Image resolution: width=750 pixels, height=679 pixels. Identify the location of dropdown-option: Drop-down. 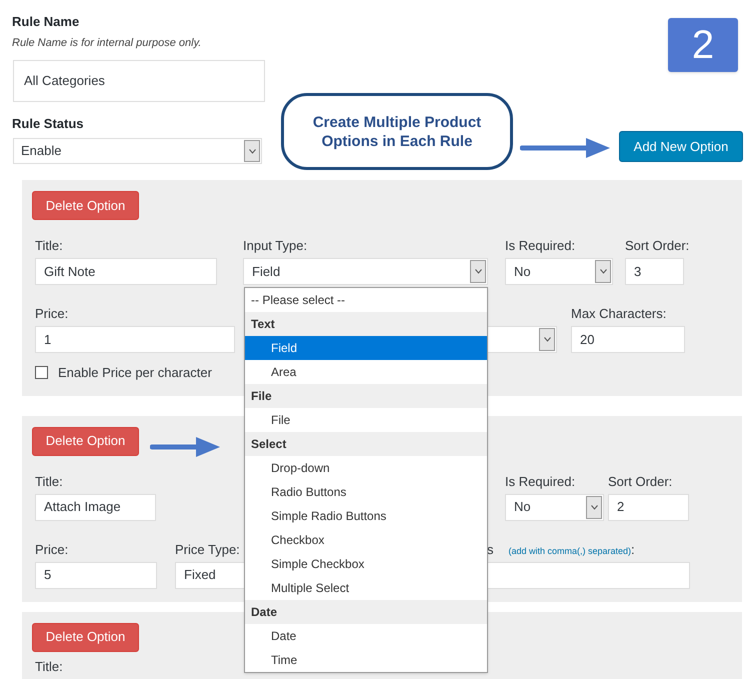
(366, 468).